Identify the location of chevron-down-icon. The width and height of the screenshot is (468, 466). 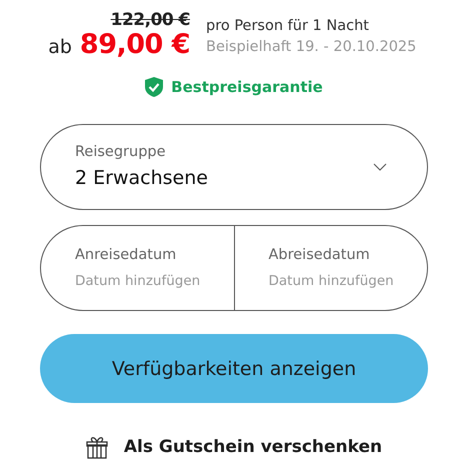
(380, 167).